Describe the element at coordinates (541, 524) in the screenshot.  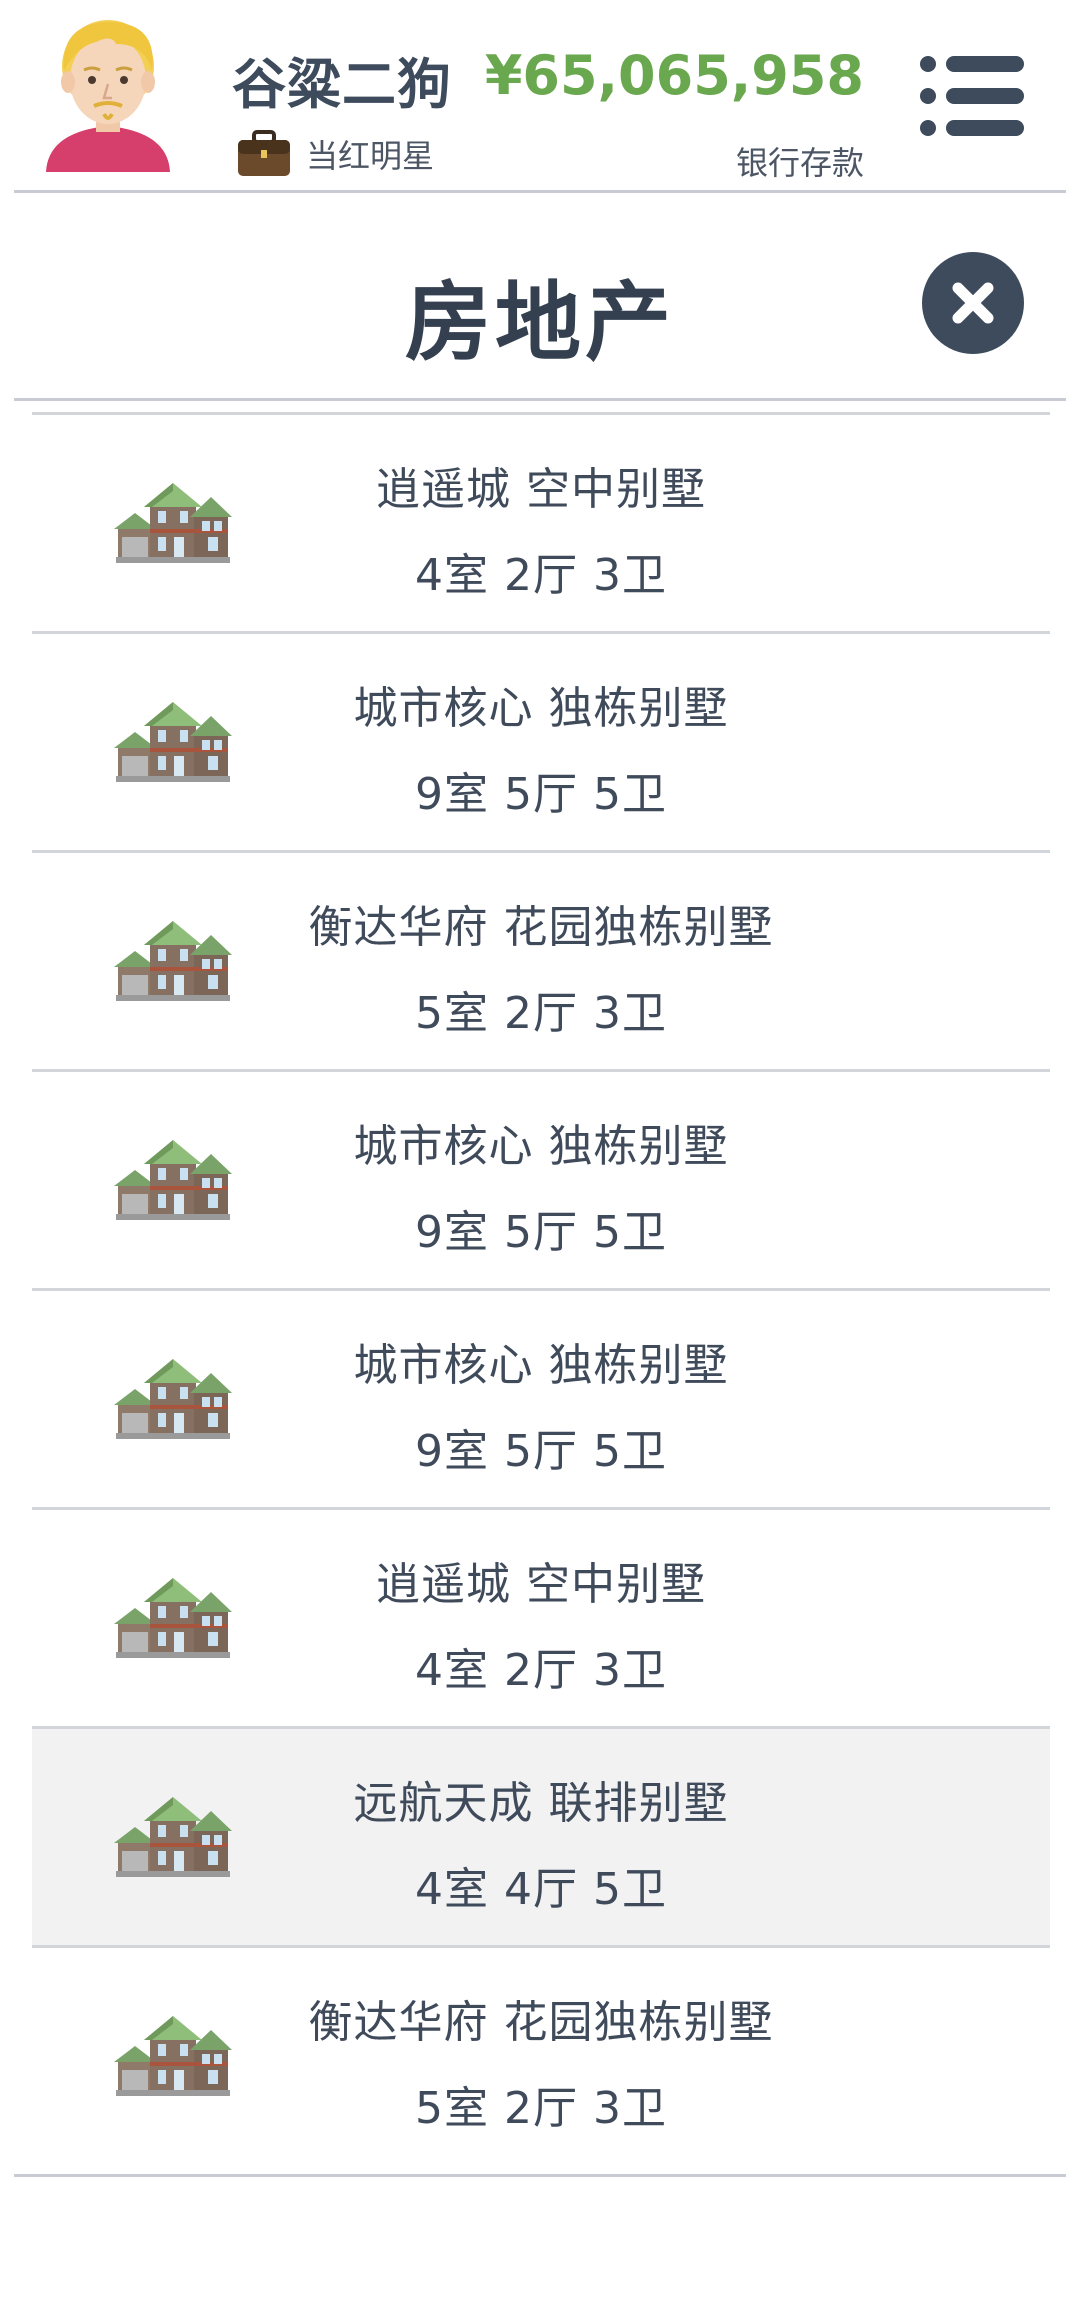
I see `property-row-1: 逍遥城 空中别墅 4室 2厅 3卫` at that location.